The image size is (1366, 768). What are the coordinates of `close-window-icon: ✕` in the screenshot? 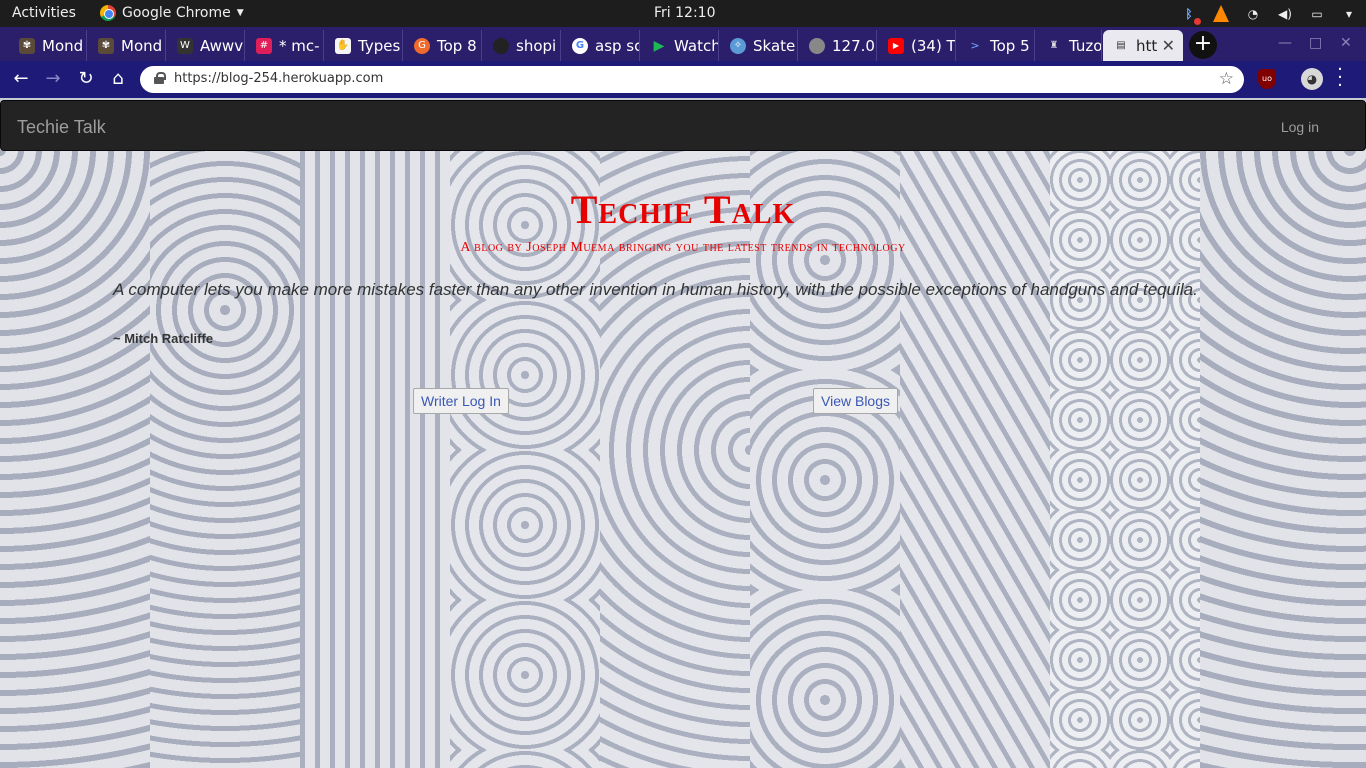 It's located at (1346, 43).